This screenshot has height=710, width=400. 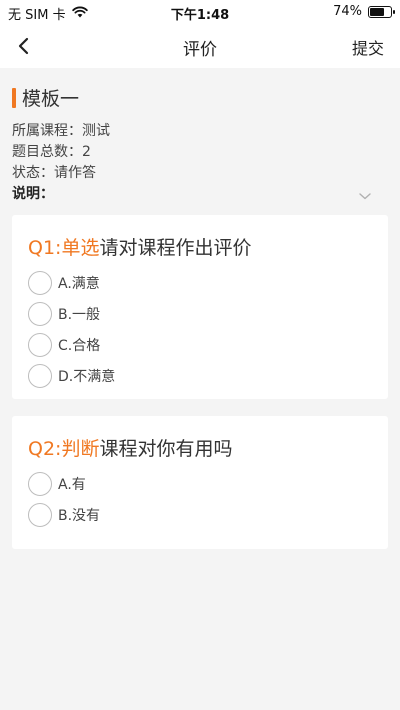 What do you see at coordinates (72, 485) in the screenshot?
I see `option-label: A.有` at bounding box center [72, 485].